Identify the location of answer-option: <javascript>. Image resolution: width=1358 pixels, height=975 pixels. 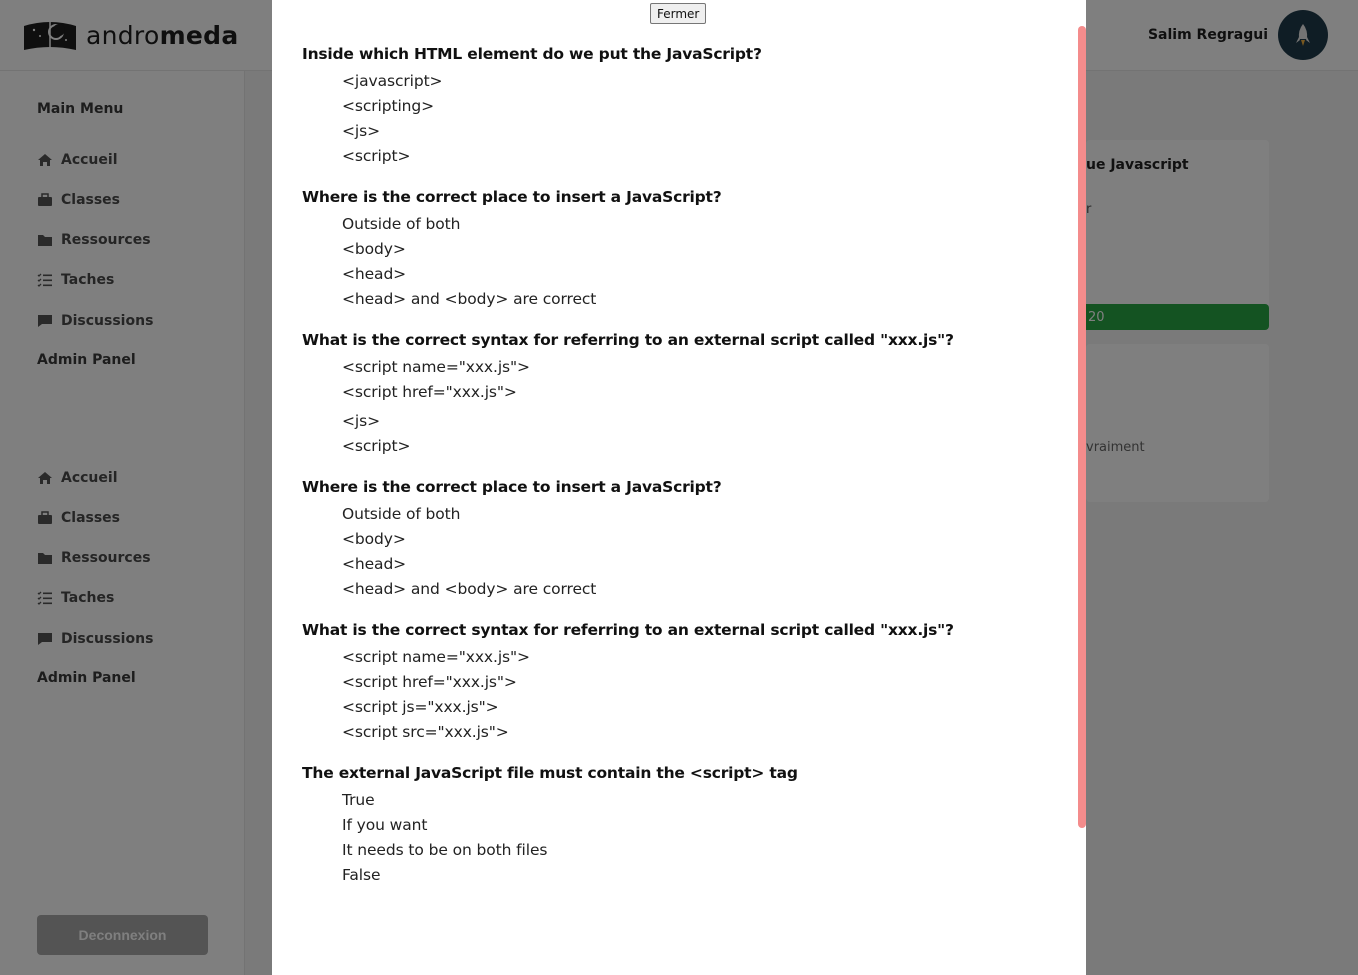
(702, 83).